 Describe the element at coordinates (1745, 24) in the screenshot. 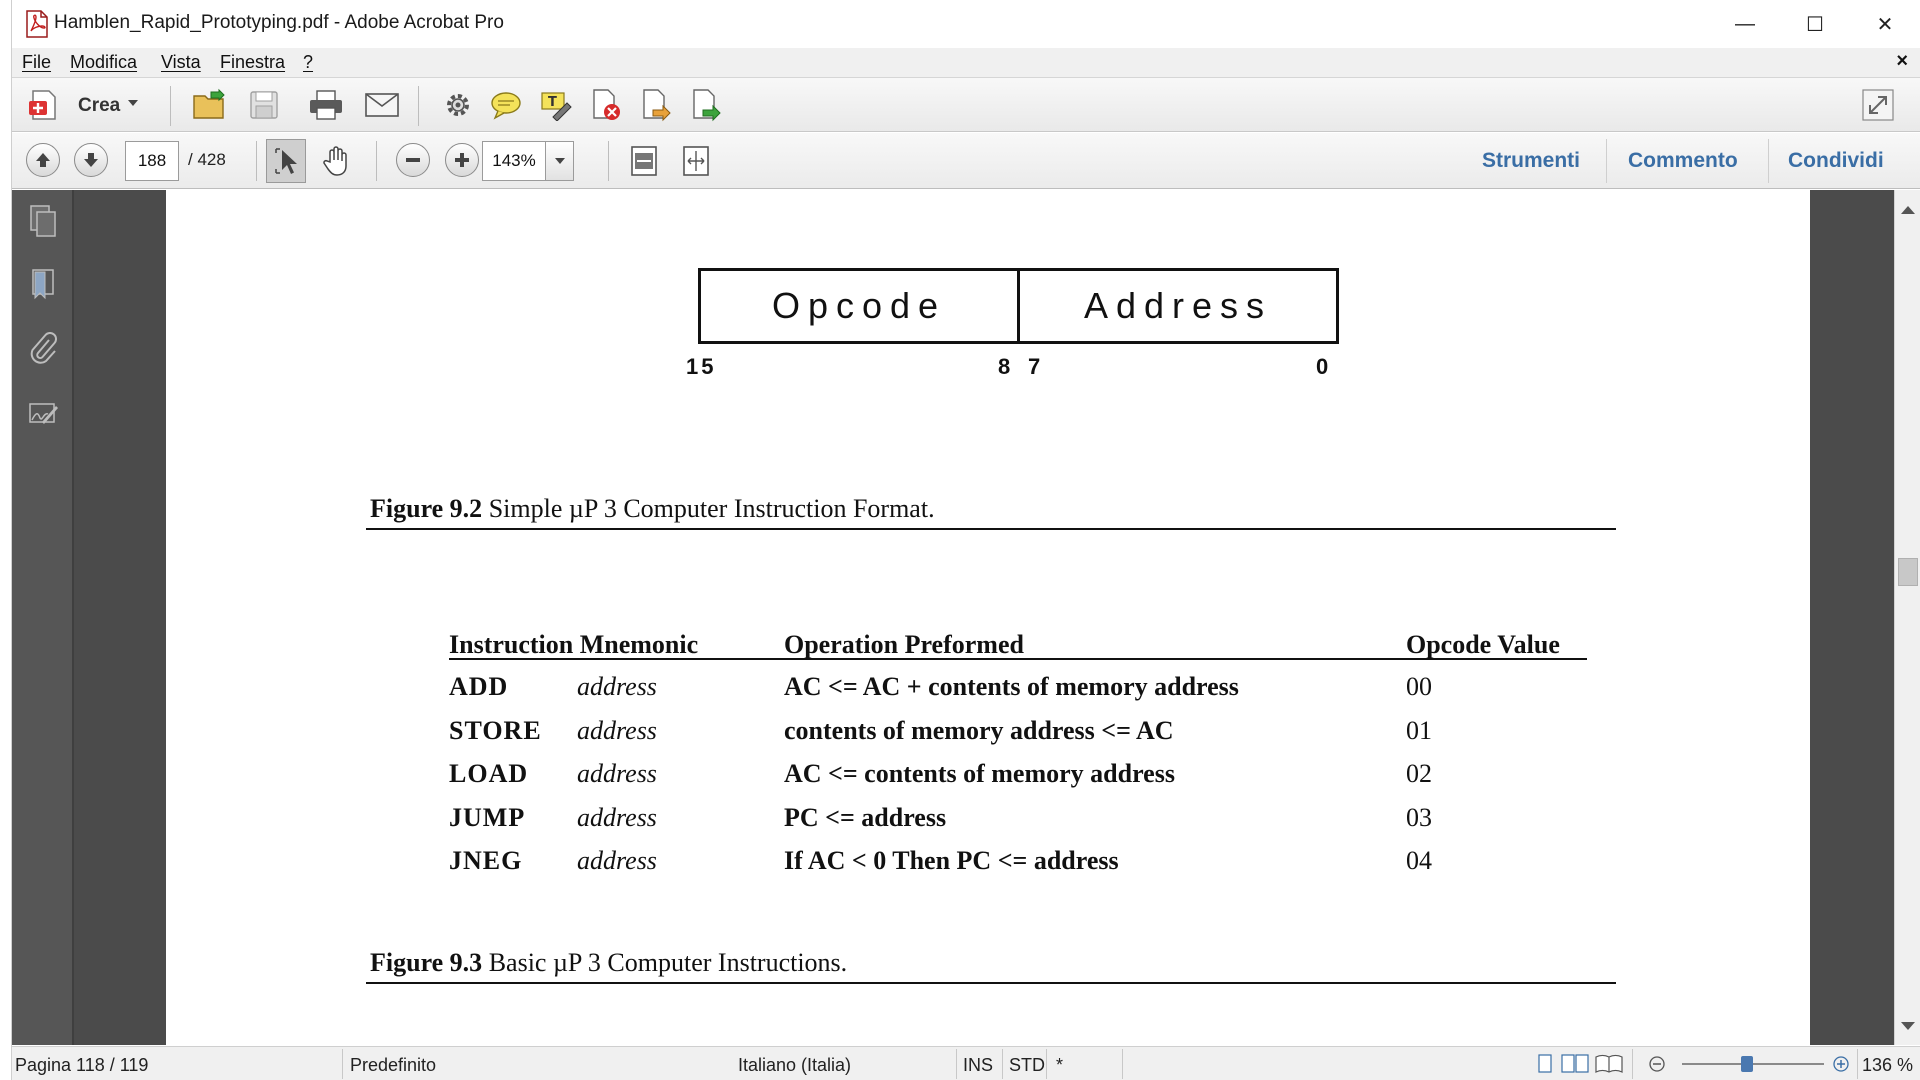

I see `minimize-button: —` at that location.